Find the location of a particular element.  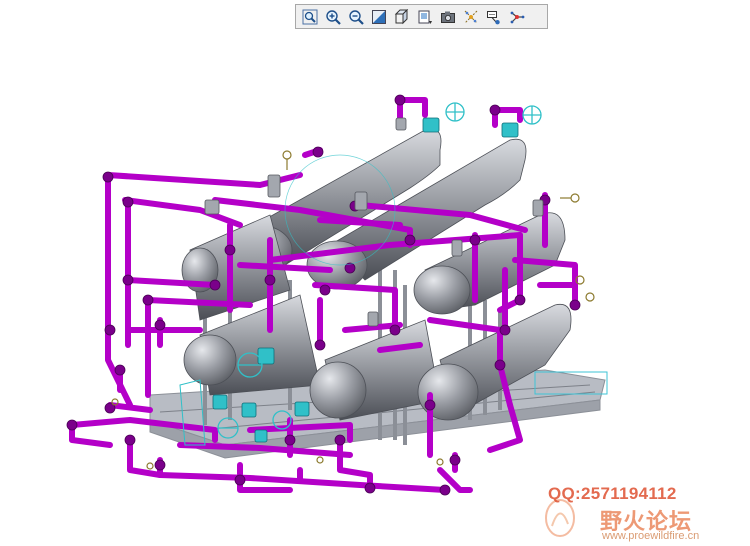

saved-views-icon is located at coordinates (425, 17).